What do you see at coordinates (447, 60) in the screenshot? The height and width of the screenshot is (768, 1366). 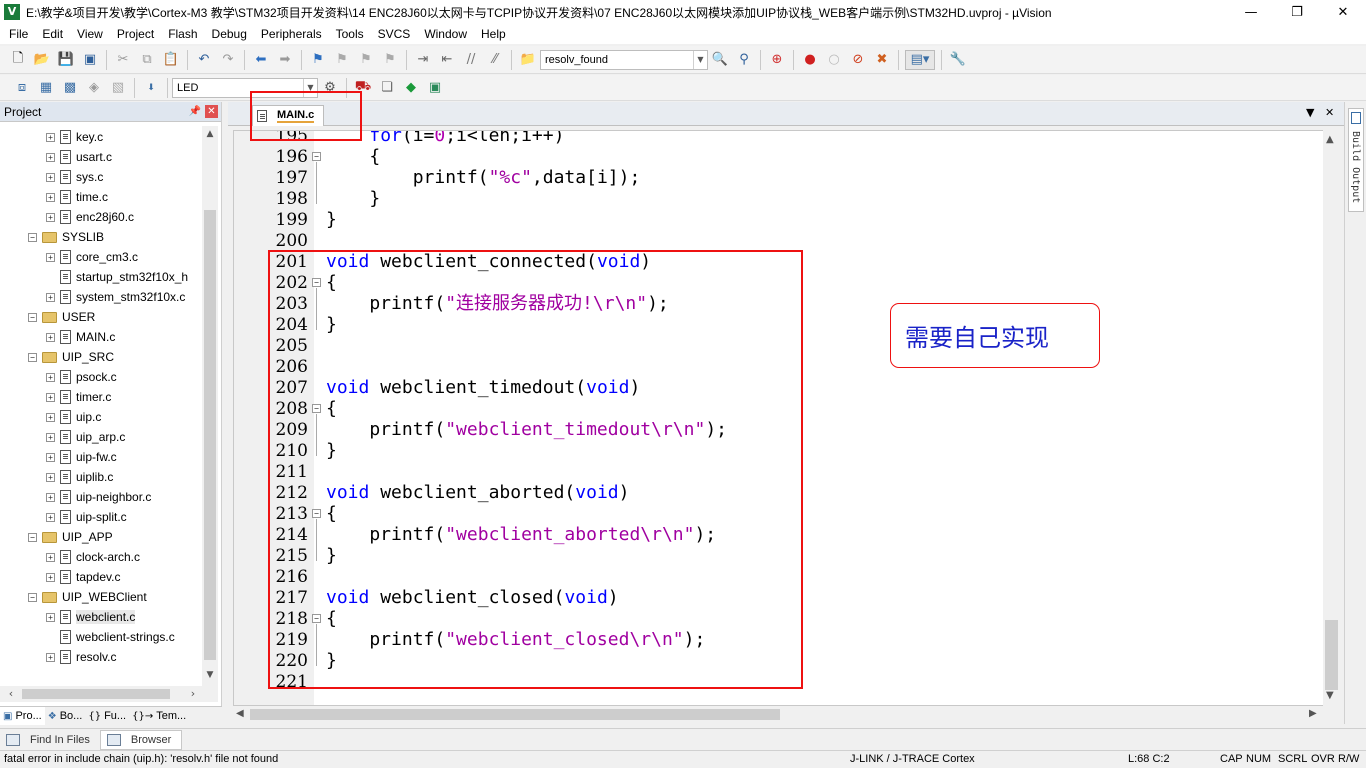 I see `unindent-icon: ⇤` at bounding box center [447, 60].